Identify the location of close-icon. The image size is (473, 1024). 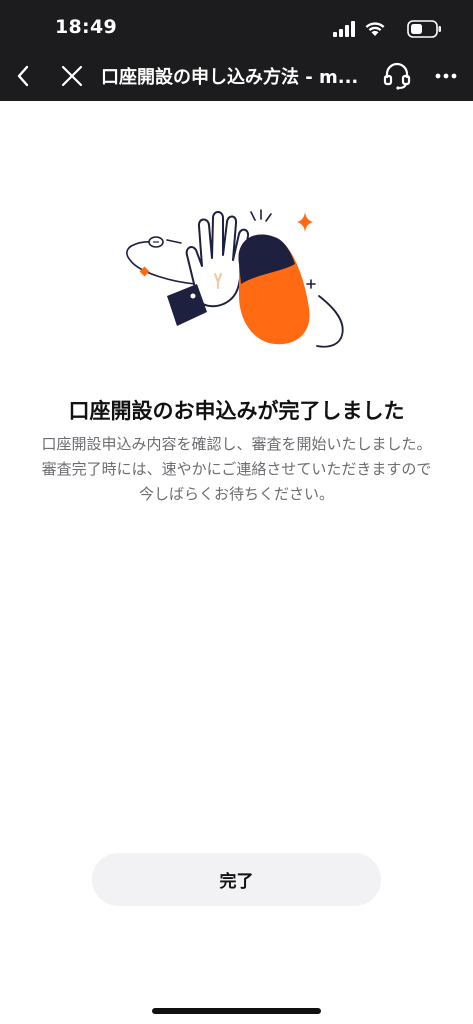
(72, 76).